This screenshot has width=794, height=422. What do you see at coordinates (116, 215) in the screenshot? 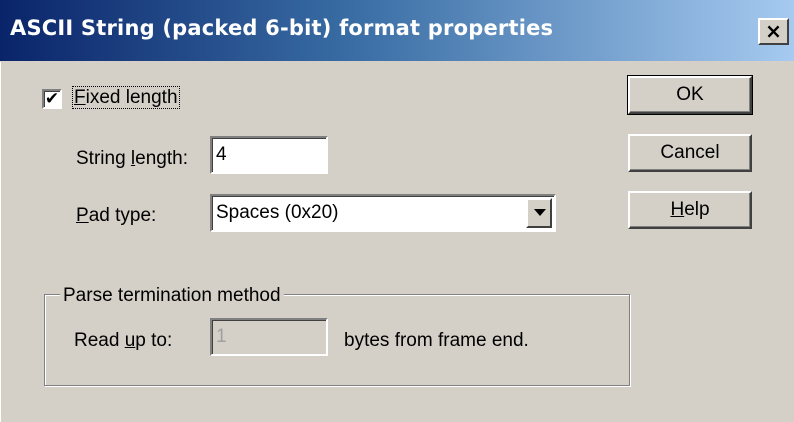
I see `pad-type-label: Pad type:` at bounding box center [116, 215].